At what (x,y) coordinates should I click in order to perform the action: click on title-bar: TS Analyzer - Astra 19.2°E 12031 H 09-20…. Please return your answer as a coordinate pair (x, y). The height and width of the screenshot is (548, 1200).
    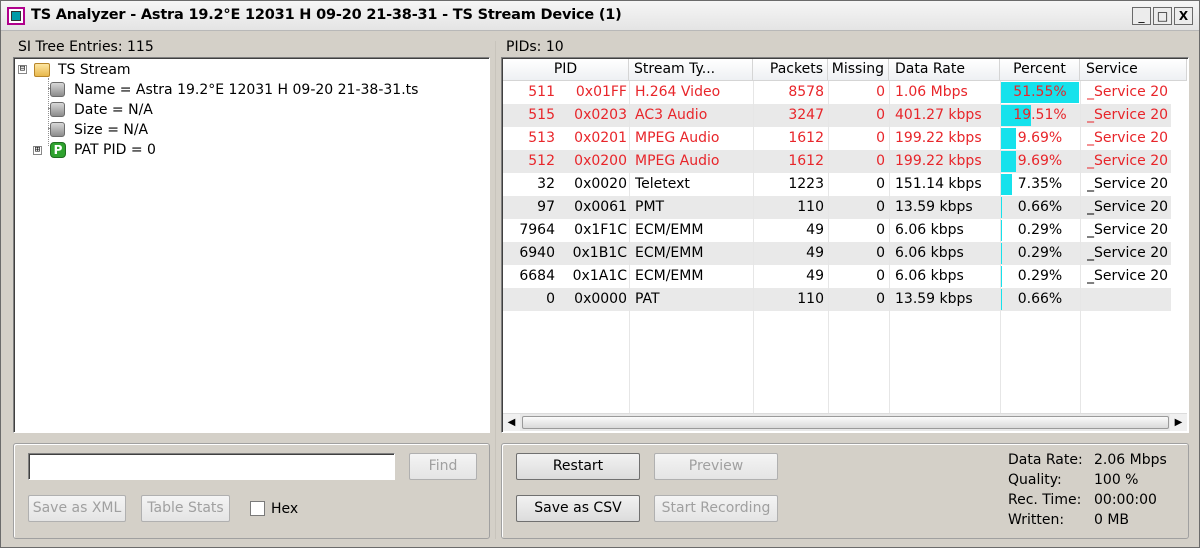
    Looking at the image, I should click on (600, 16).